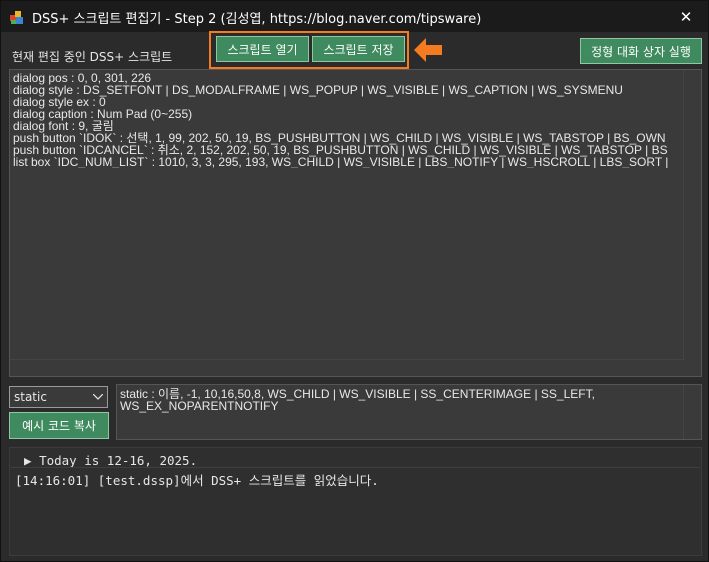  I want to click on close-icon: ✕, so click(686, 16).